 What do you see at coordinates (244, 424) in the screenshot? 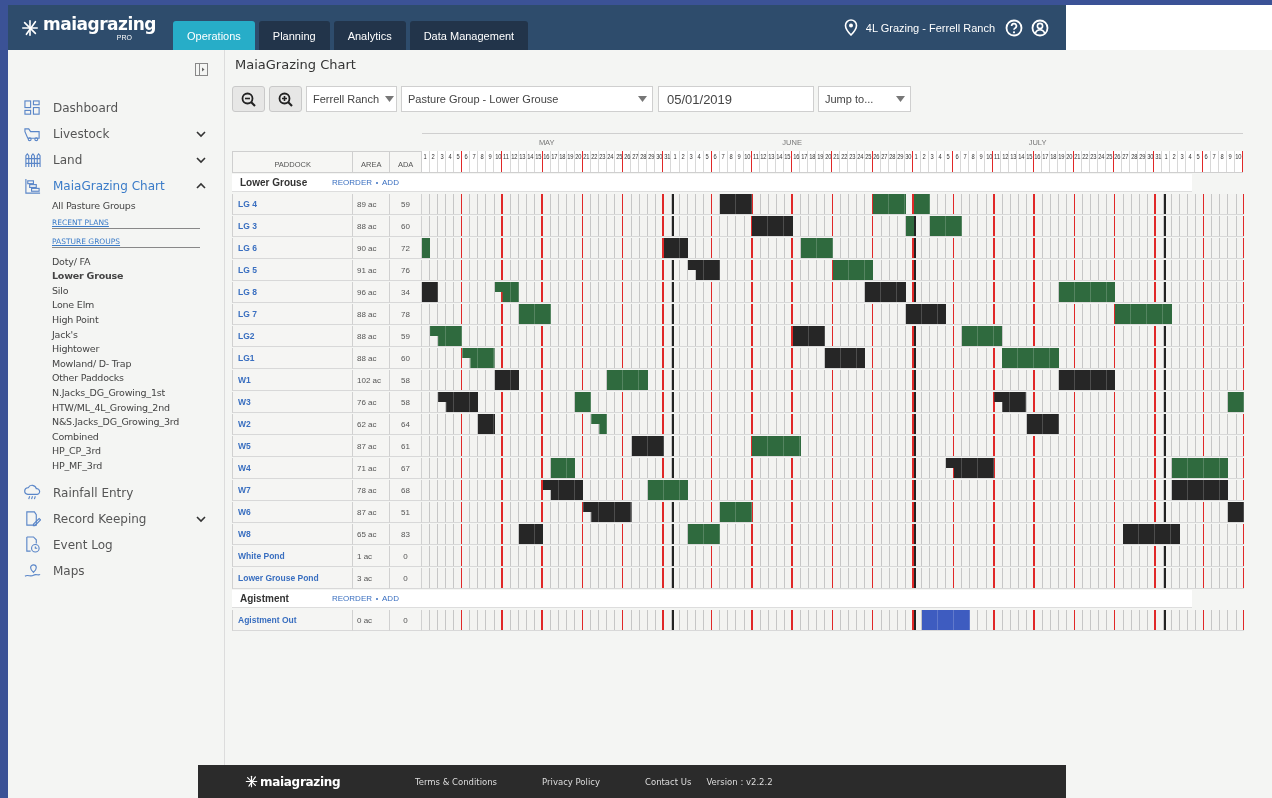
I see `paddock-link: W2` at bounding box center [244, 424].